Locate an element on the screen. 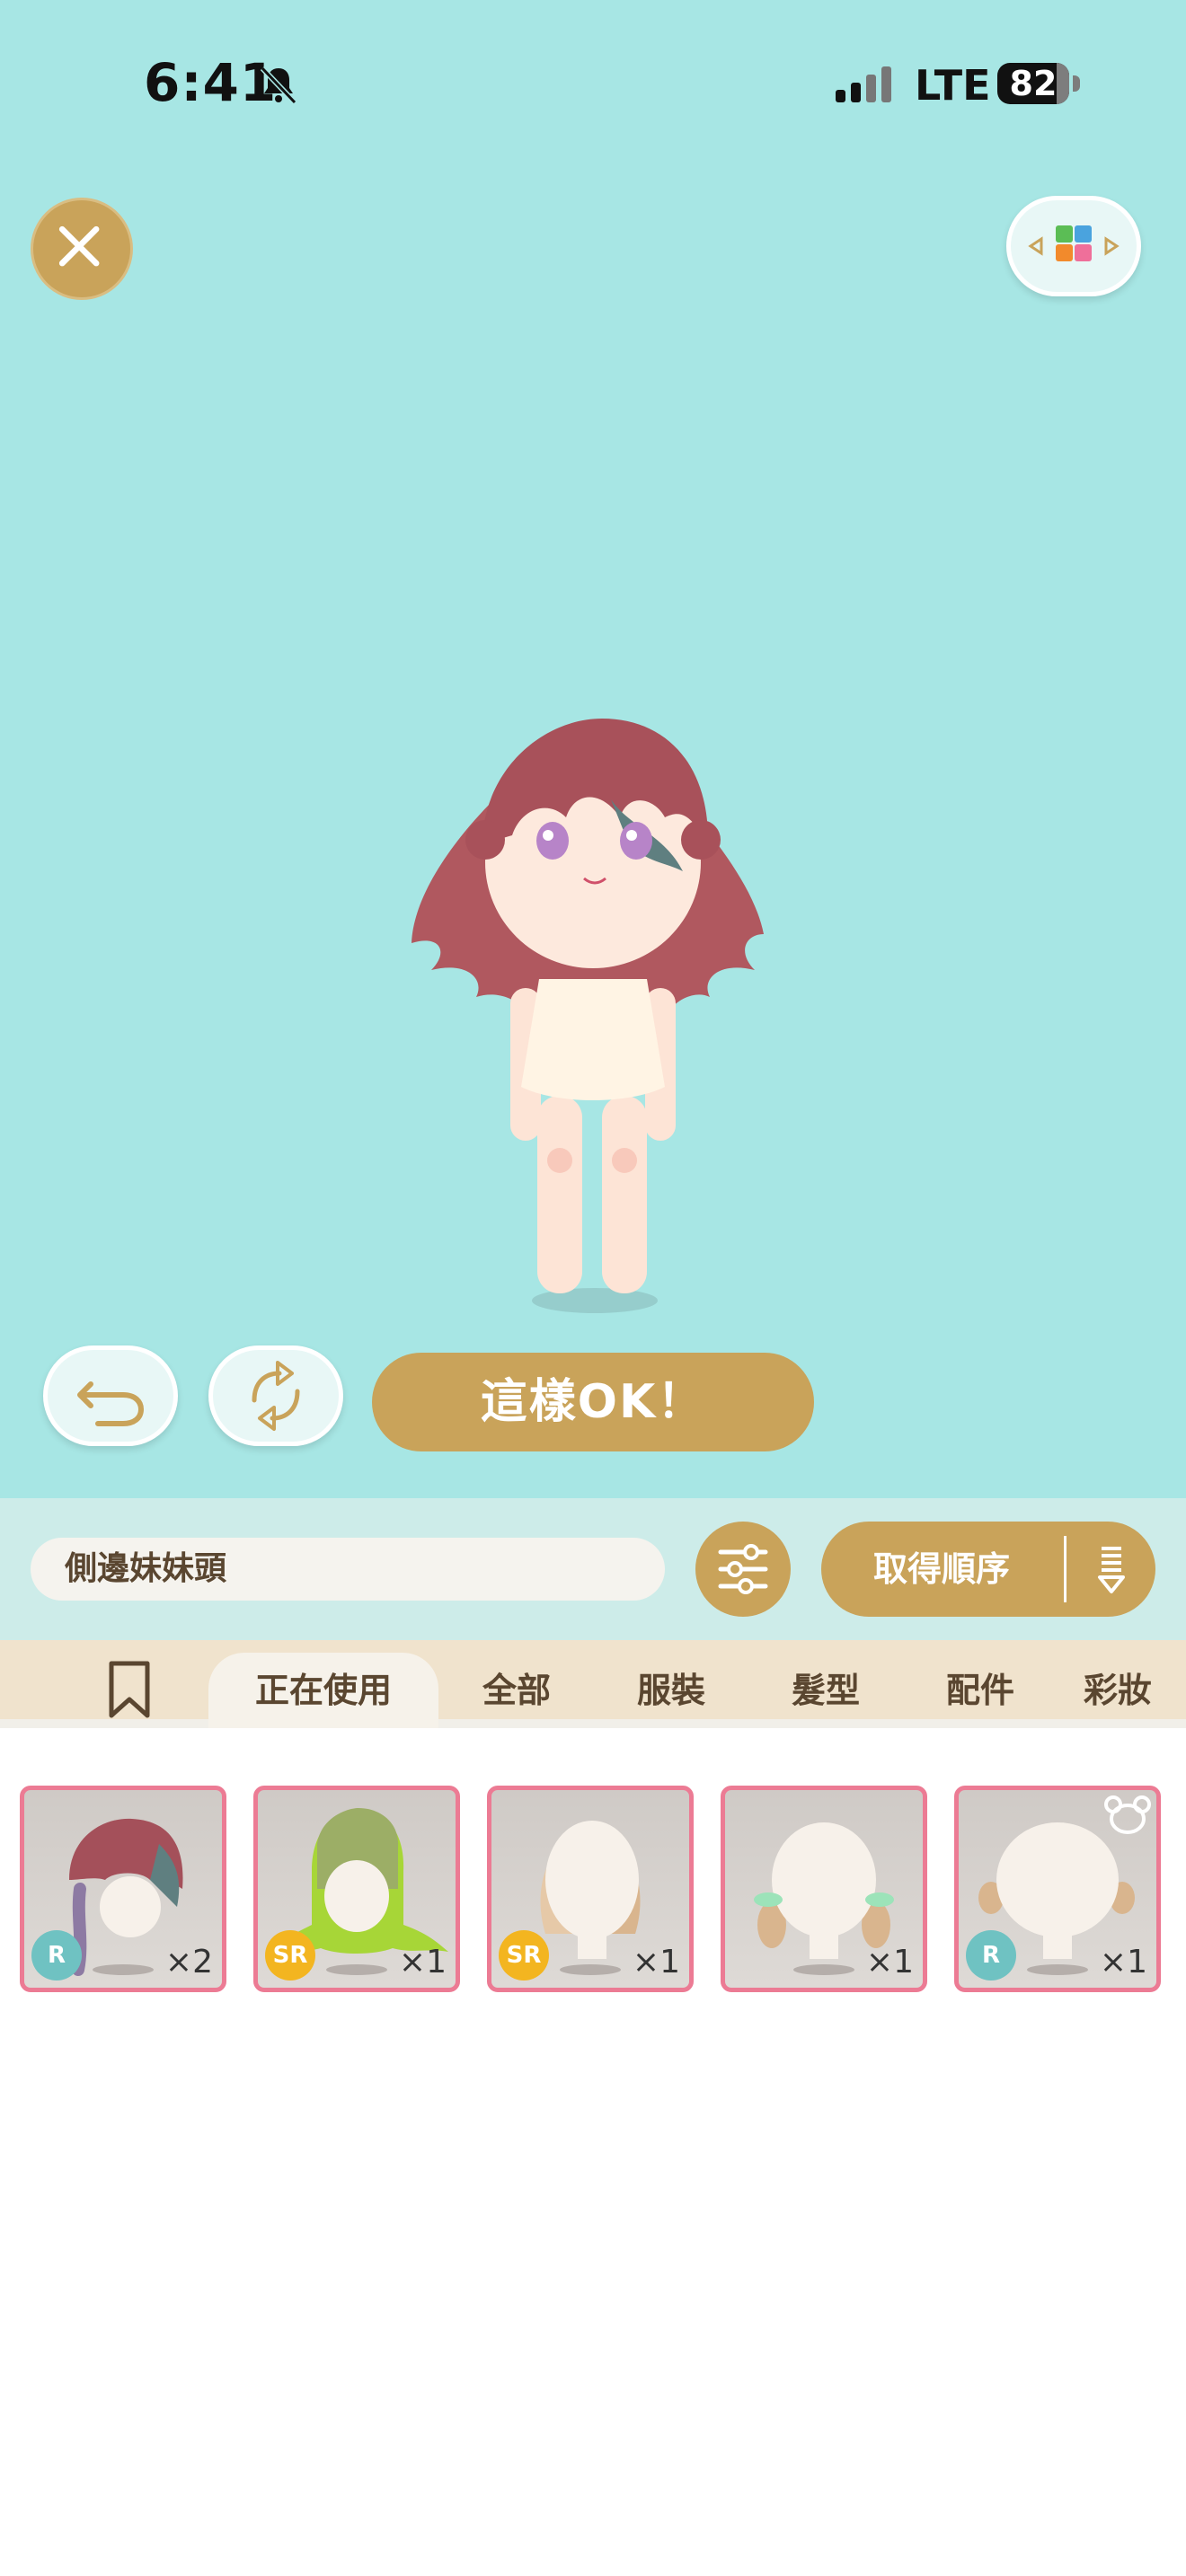  signal-icon is located at coordinates (863, 84).